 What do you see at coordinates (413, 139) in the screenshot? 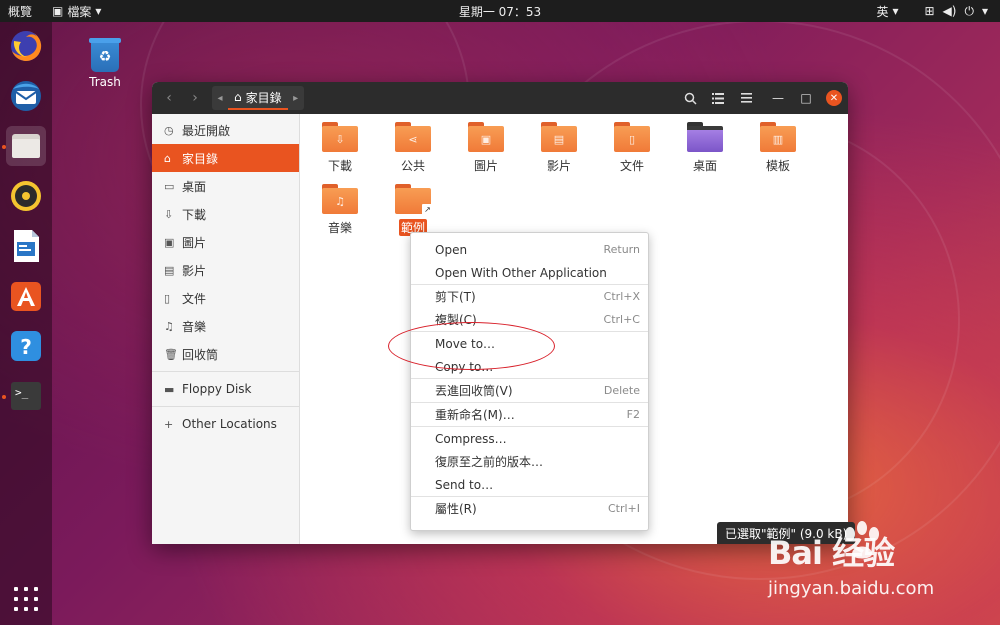
I see `share-icon: ⋖` at bounding box center [413, 139].